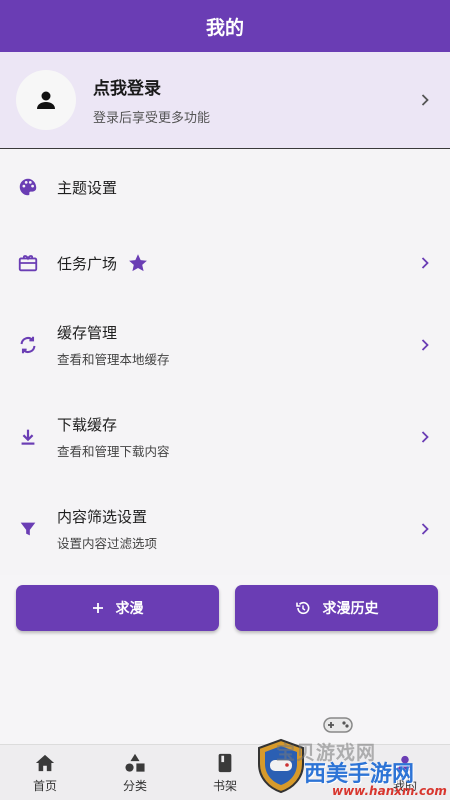 This screenshot has height=800, width=450. I want to click on menu-item-download-cache: 下载缓存 查看和管理下载内容, so click(225, 437).